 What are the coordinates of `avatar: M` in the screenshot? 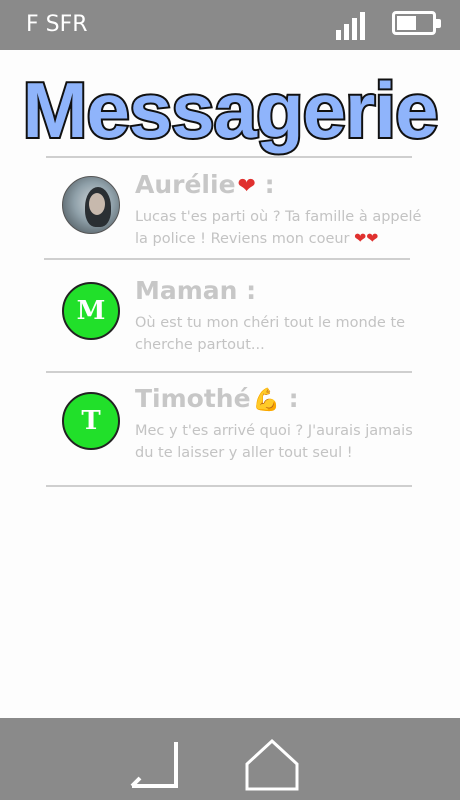 It's located at (91, 311).